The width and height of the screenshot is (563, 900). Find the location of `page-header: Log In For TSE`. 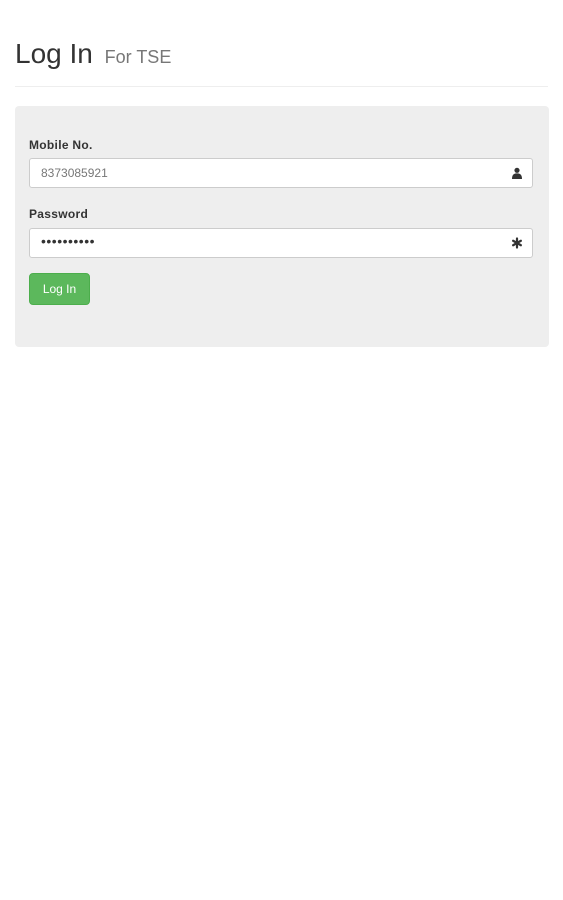

page-header: Log In For TSE is located at coordinates (281, 61).